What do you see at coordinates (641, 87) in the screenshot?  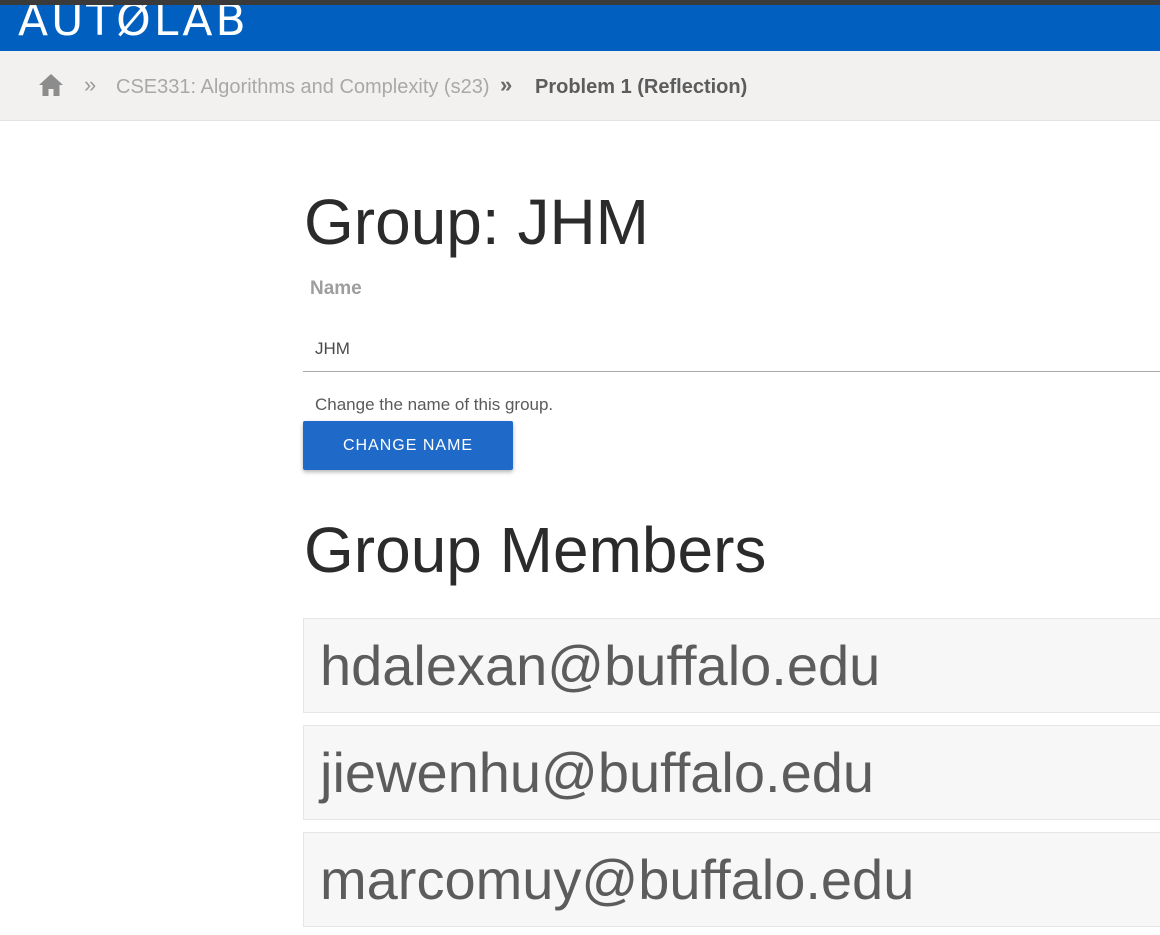 I see `breadcrumb-current: Problem 1 (Reflection)` at bounding box center [641, 87].